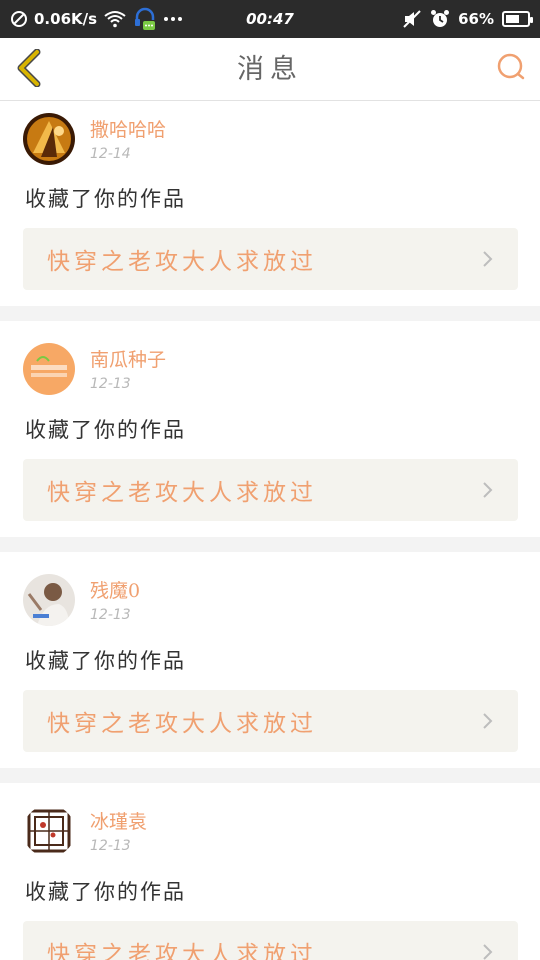 This screenshot has width=540, height=960. What do you see at coordinates (513, 19) in the screenshot?
I see `battery-fill` at bounding box center [513, 19].